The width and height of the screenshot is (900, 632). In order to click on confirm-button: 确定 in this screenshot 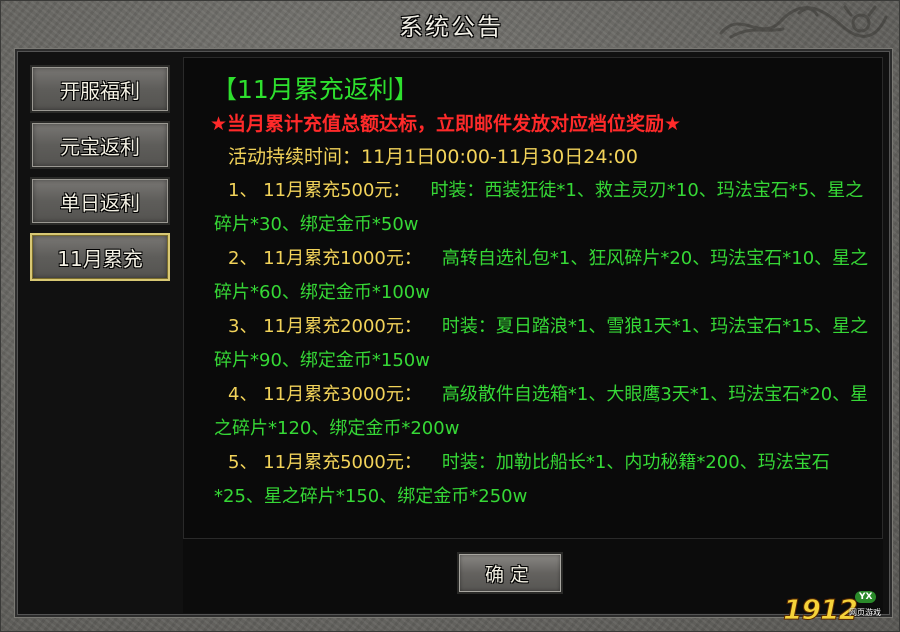, I will do `click(510, 573)`.